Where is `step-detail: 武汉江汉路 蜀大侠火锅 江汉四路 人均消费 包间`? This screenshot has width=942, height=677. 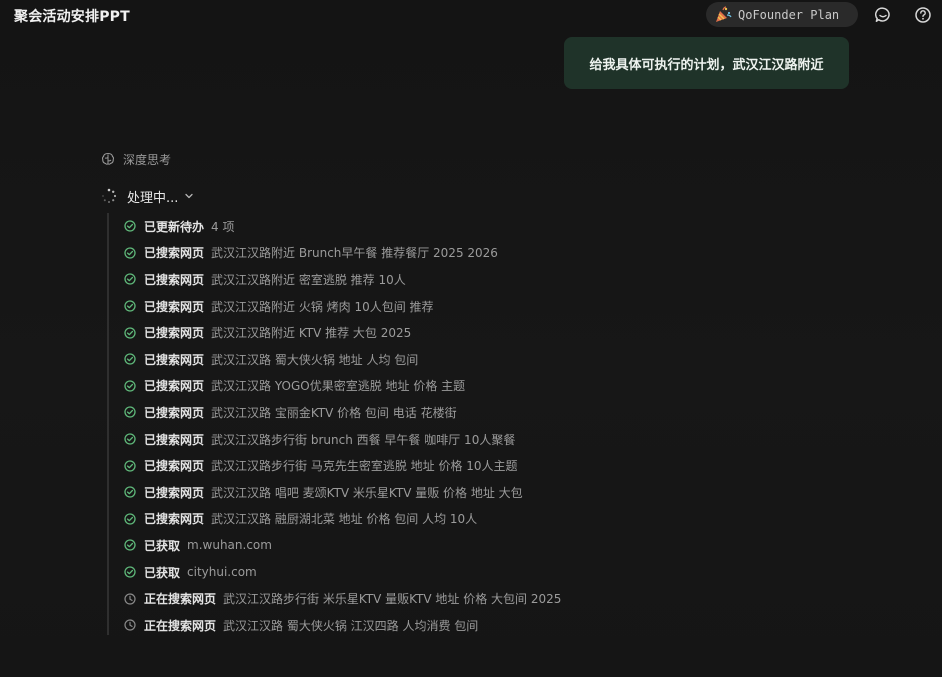 step-detail: 武汉江汉路 蜀大侠火锅 江汉四路 人均消费 包间 is located at coordinates (351, 625).